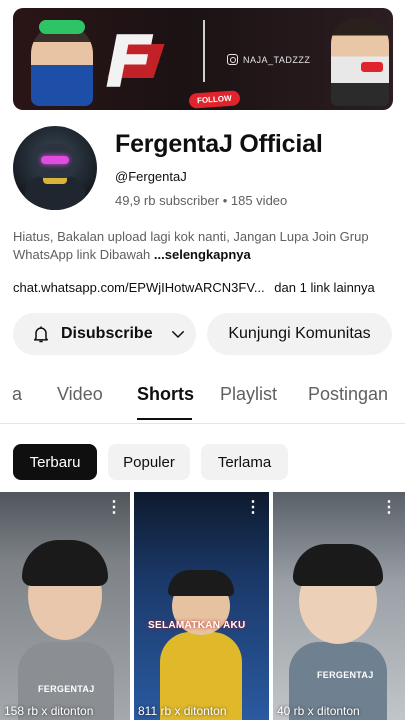 The image size is (405, 720). What do you see at coordinates (214, 99) in the screenshot?
I see `banner-follow-badge: FOLLOW` at bounding box center [214, 99].